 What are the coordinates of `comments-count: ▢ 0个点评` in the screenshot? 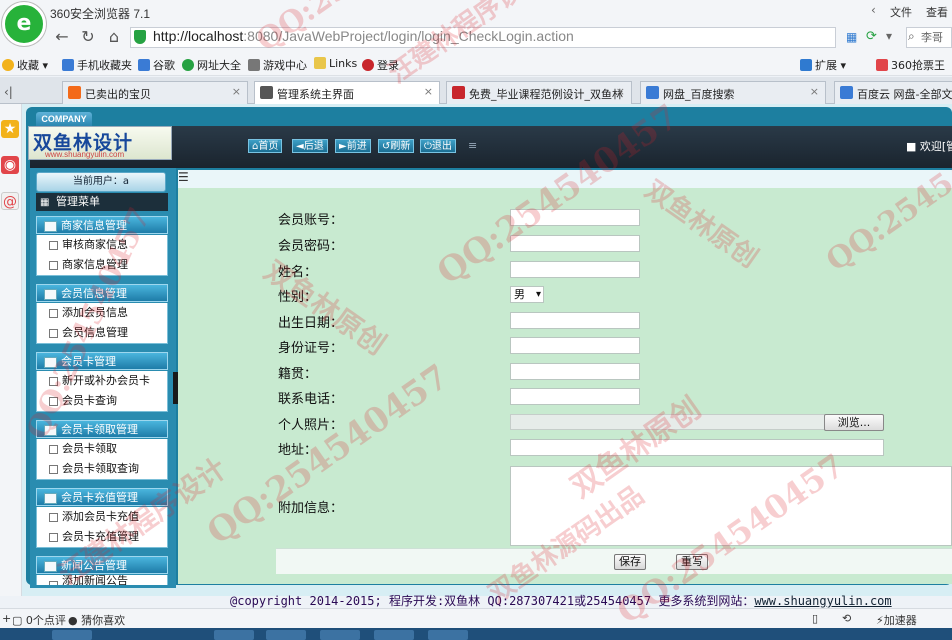 It's located at (39, 620).